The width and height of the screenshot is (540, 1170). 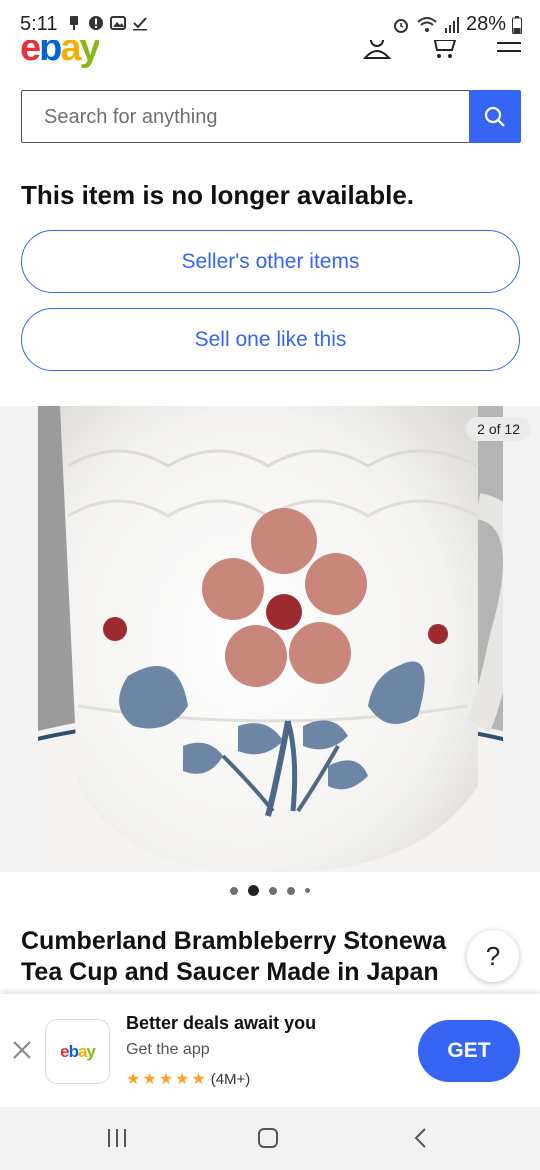 What do you see at coordinates (217, 195) in the screenshot?
I see `unavailable-notice: This item is no longer available.` at bounding box center [217, 195].